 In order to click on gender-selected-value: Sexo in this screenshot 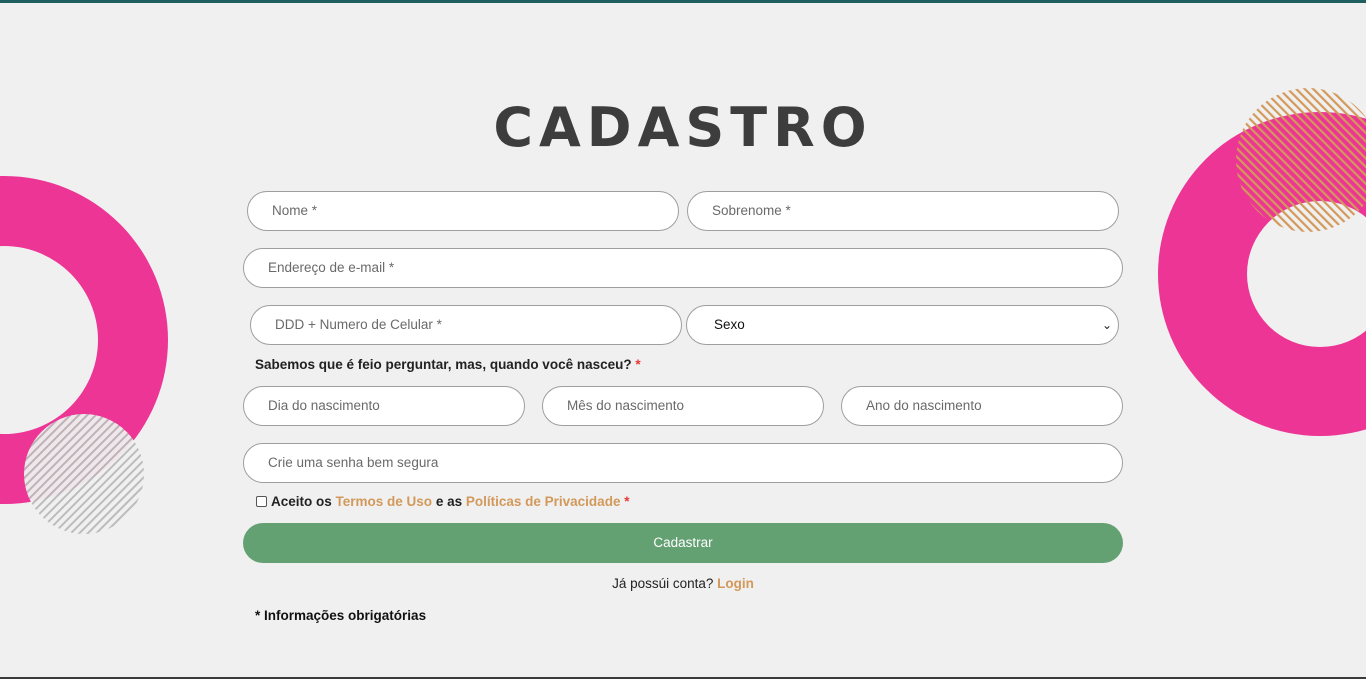, I will do `click(729, 324)`.